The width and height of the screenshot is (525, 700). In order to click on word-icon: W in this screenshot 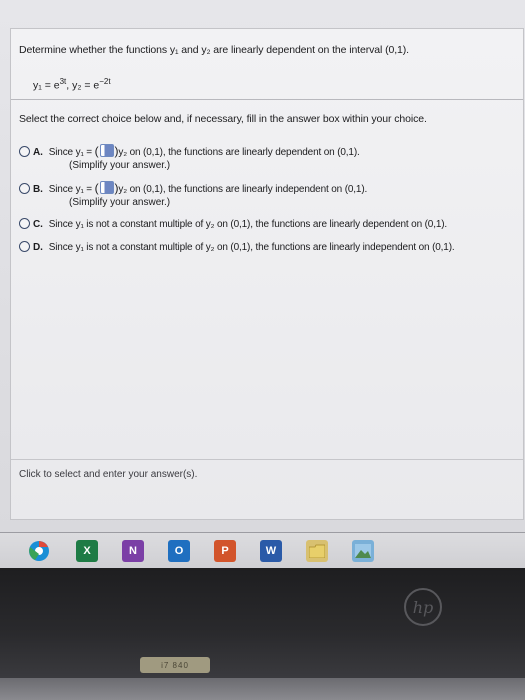, I will do `click(271, 551)`.